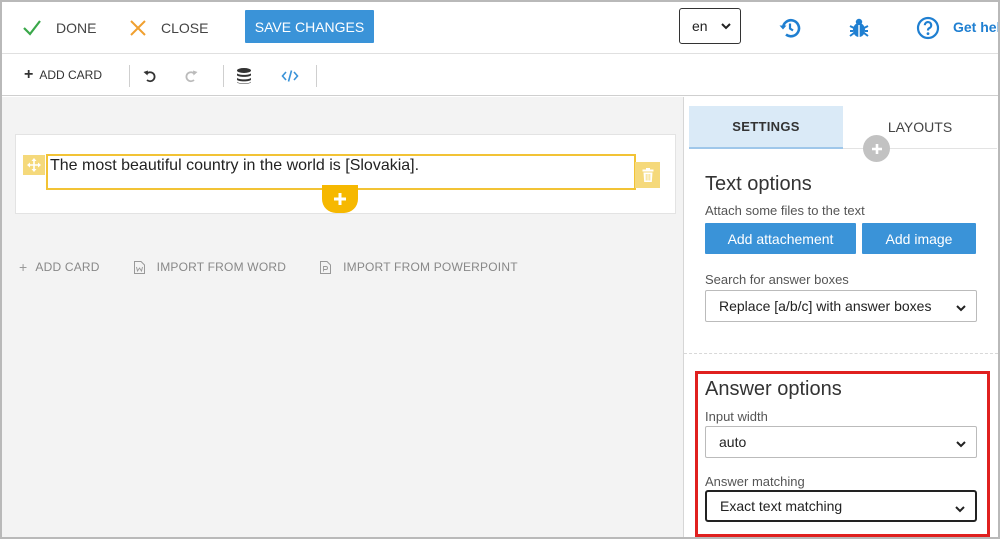 This screenshot has width=1000, height=539. Describe the element at coordinates (766, 127) in the screenshot. I see `tab-settings: SETTINGS` at that location.